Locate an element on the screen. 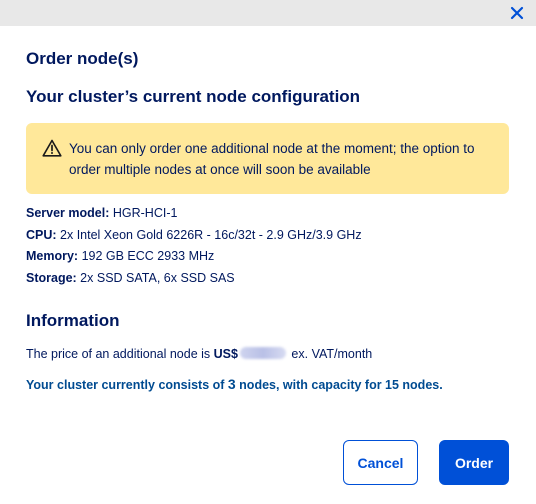 The width and height of the screenshot is (536, 504). spec-storage: Storage: 2x SSD SATA, 6x SSD SAS is located at coordinates (194, 279).